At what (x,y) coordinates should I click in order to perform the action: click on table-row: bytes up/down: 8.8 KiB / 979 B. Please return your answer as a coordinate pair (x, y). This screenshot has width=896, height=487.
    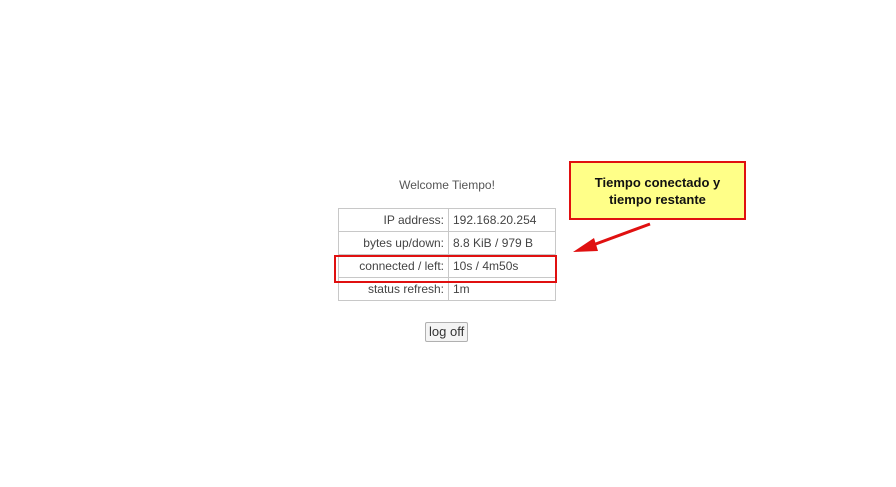
    Looking at the image, I should click on (447, 243).